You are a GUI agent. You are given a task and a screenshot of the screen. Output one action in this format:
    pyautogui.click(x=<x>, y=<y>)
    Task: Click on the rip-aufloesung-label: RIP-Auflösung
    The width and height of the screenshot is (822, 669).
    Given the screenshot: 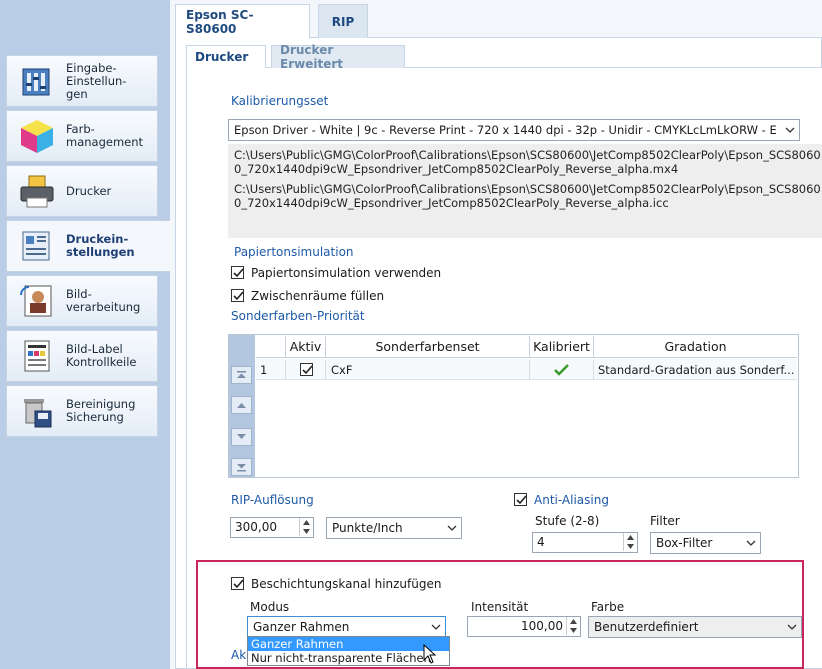 What is the action you would take?
    pyautogui.click(x=272, y=500)
    